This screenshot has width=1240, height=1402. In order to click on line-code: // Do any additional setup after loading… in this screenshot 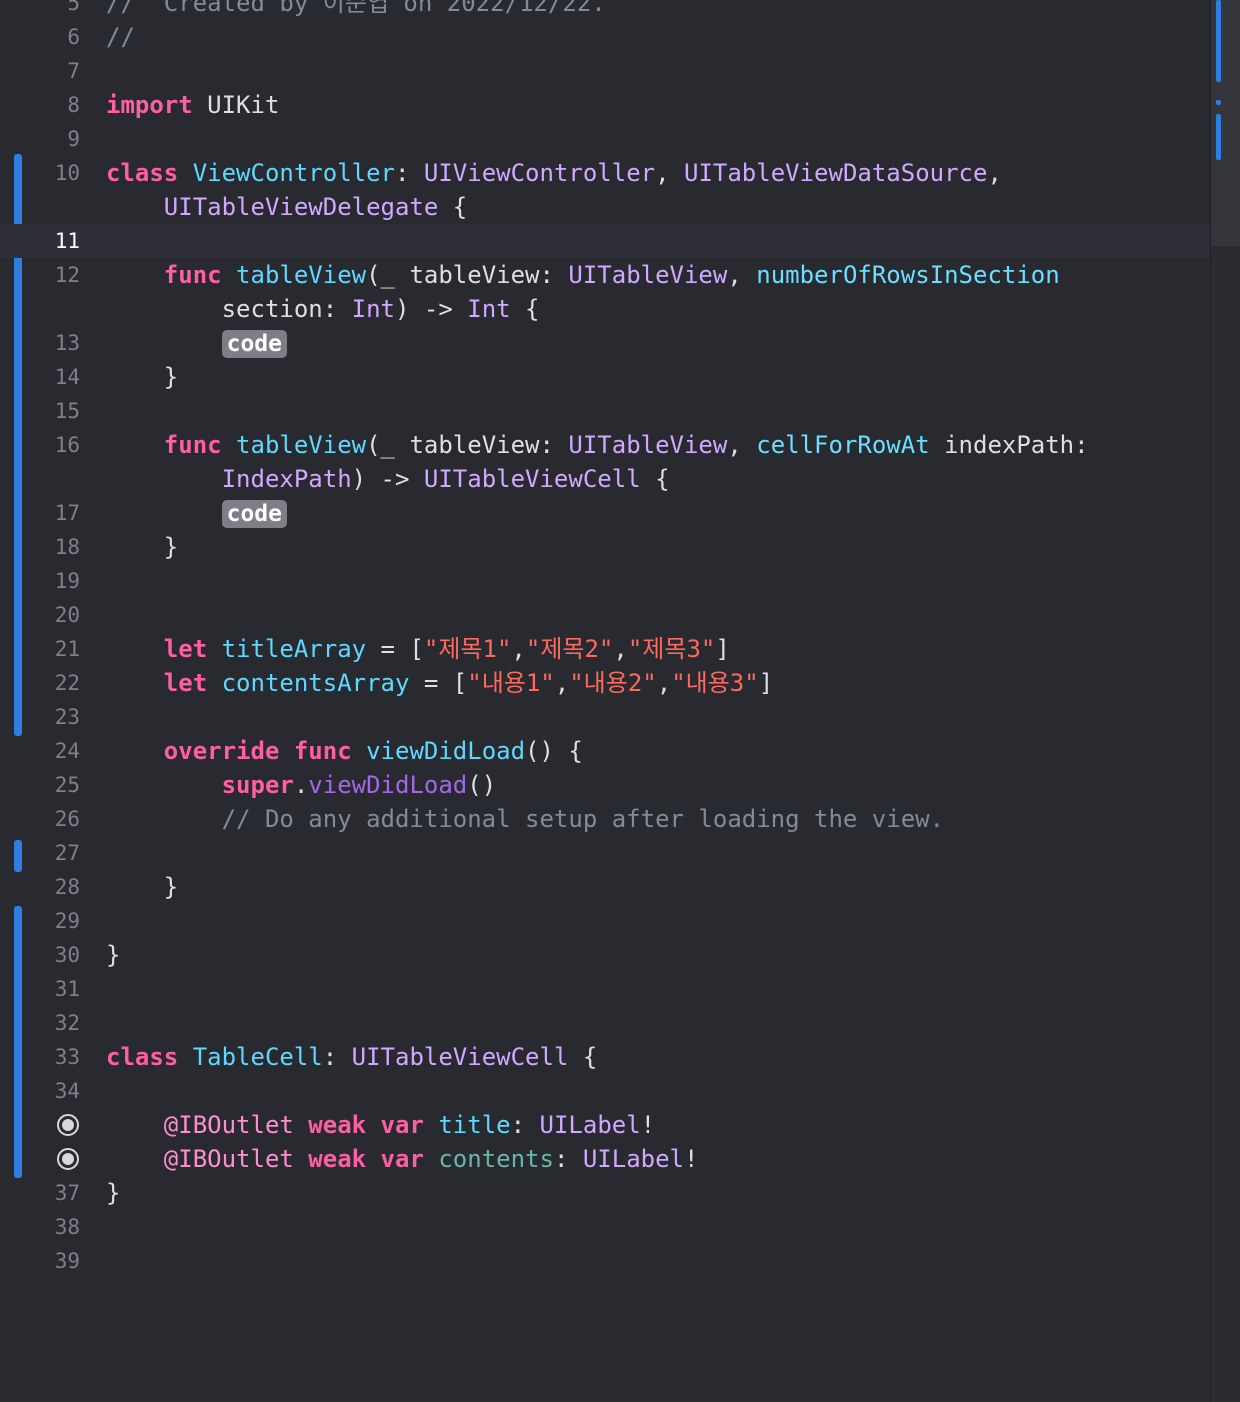, I will do `click(525, 819)`.